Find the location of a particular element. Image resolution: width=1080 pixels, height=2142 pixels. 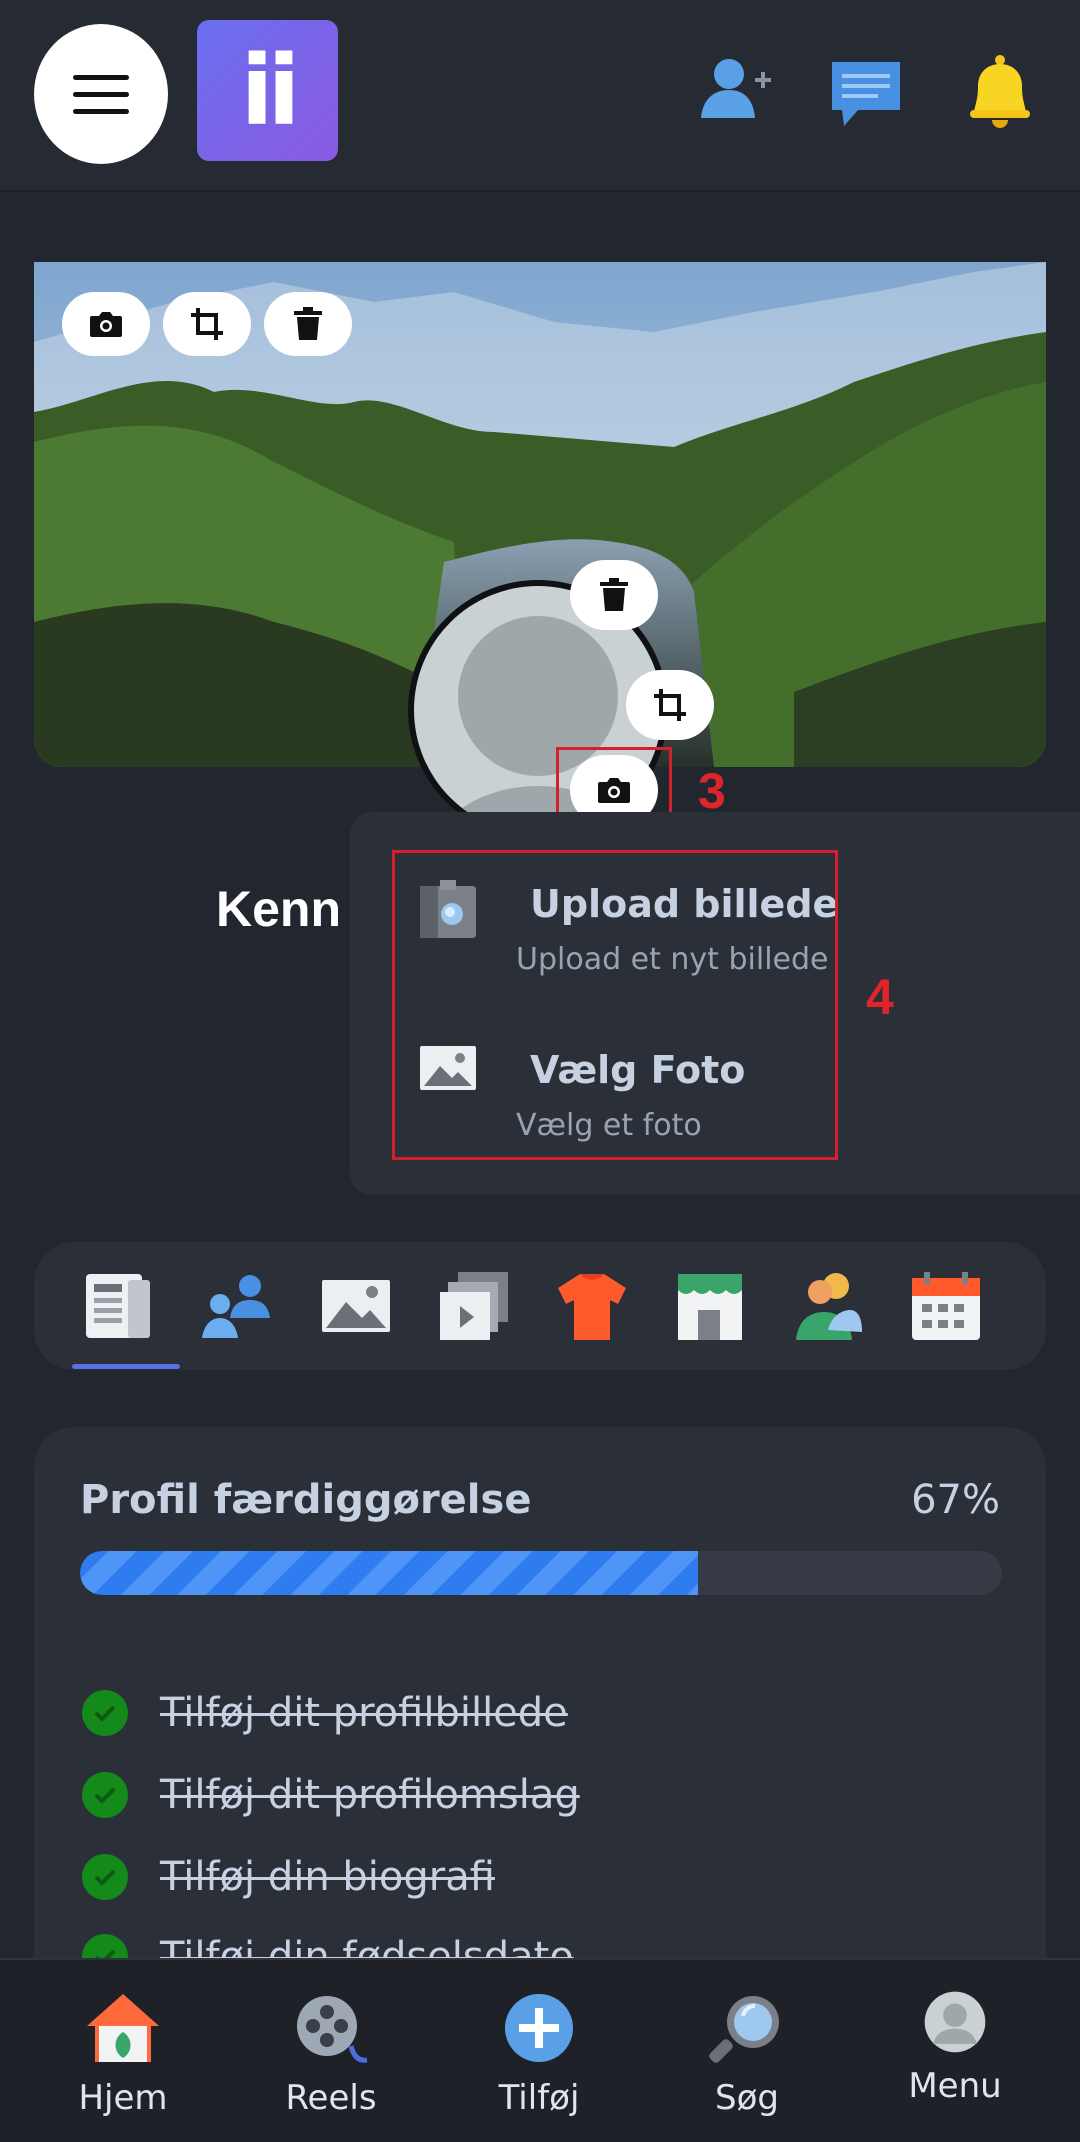

avatar-delete-button is located at coordinates (614, 595).